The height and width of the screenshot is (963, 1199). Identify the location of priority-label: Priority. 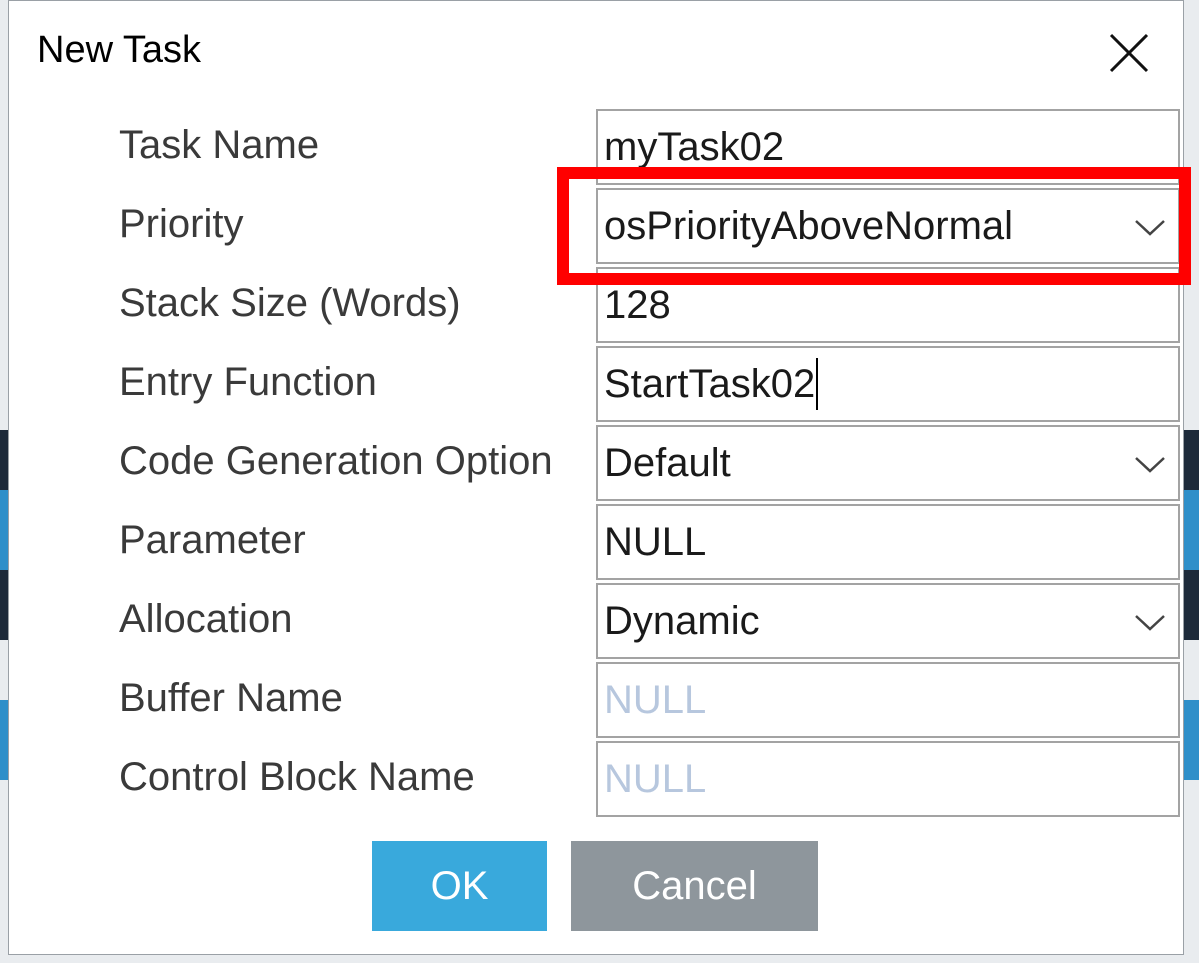
(181, 224).